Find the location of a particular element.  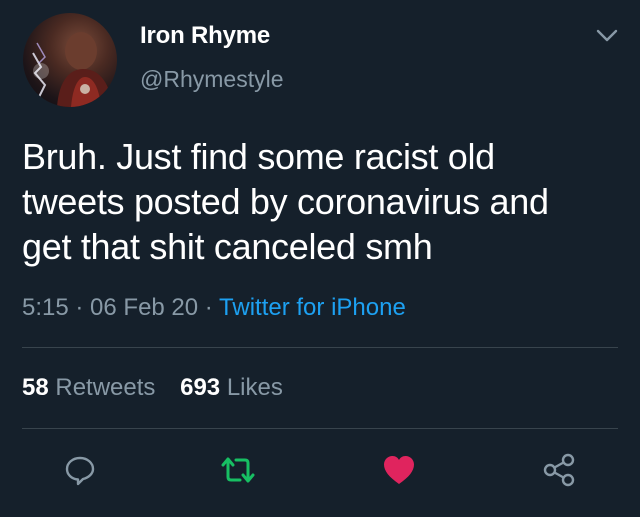

retweet-button is located at coordinates (238, 470).